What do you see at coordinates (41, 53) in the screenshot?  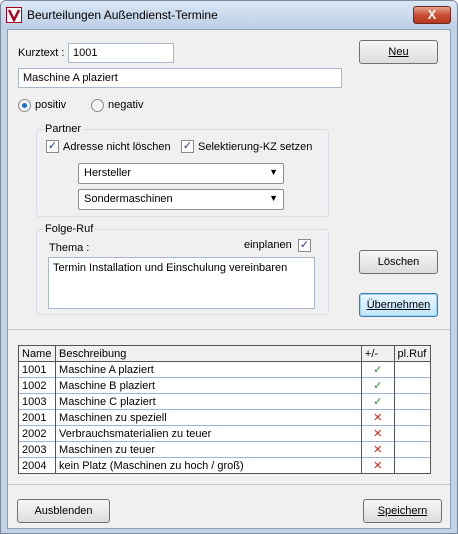 I see `kurztext-label: Kurztext :` at bounding box center [41, 53].